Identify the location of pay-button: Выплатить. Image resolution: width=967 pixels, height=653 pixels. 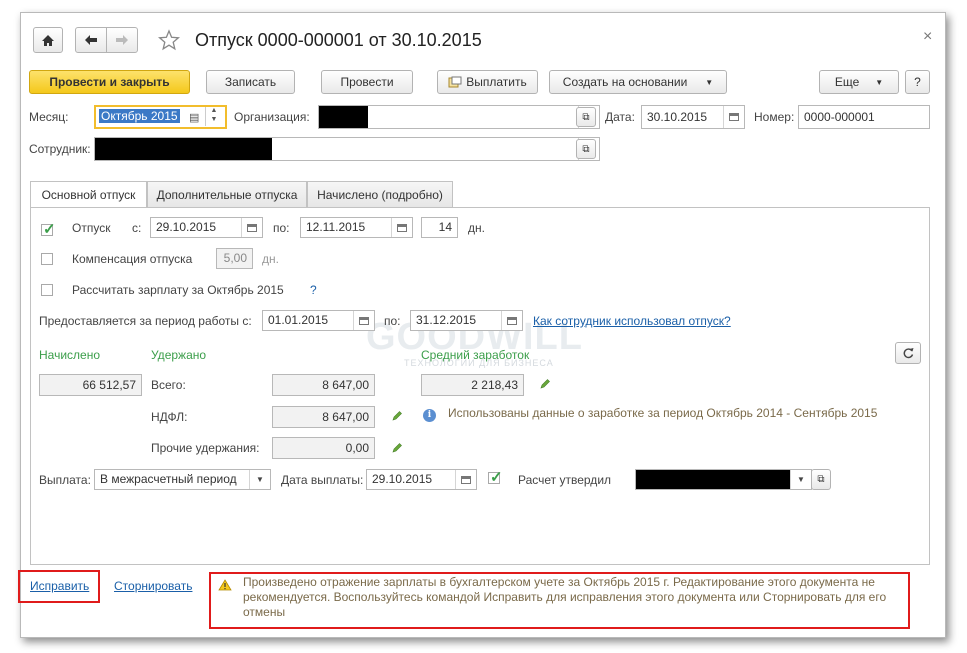
(487, 82).